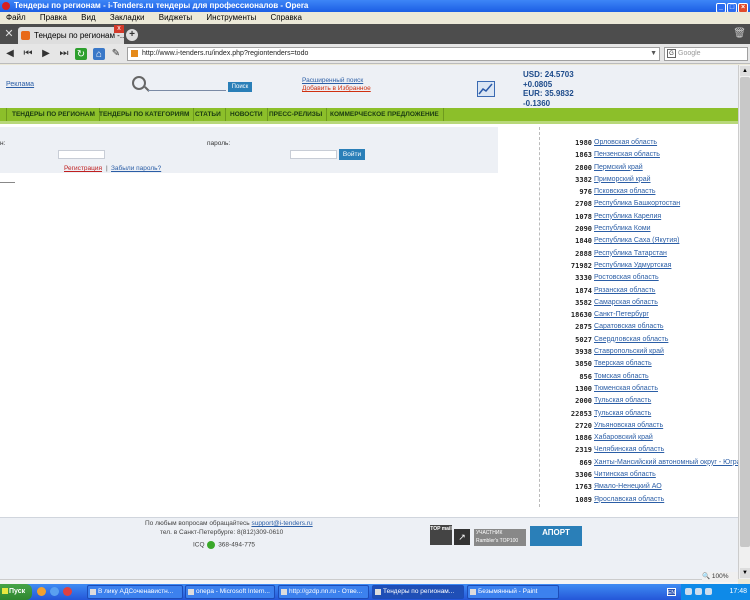 The width and height of the screenshot is (750, 600). What do you see at coordinates (688, 591) in the screenshot?
I see `tray-network-icon` at bounding box center [688, 591].